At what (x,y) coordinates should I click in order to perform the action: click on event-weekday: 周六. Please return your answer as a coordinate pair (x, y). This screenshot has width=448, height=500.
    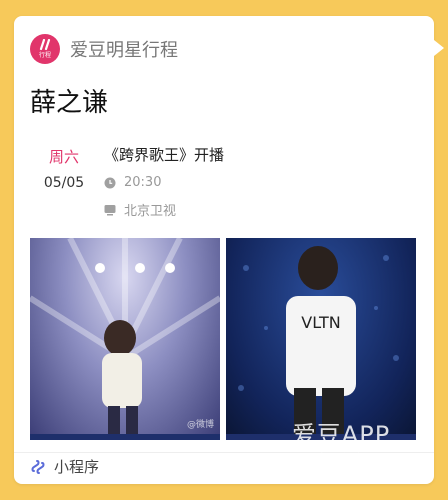
    Looking at the image, I should click on (63, 157).